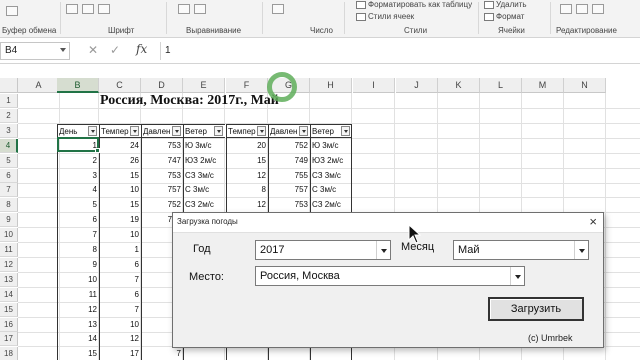 The width and height of the screenshot is (640, 360). I want to click on row-header-14: 14, so click(9, 295).